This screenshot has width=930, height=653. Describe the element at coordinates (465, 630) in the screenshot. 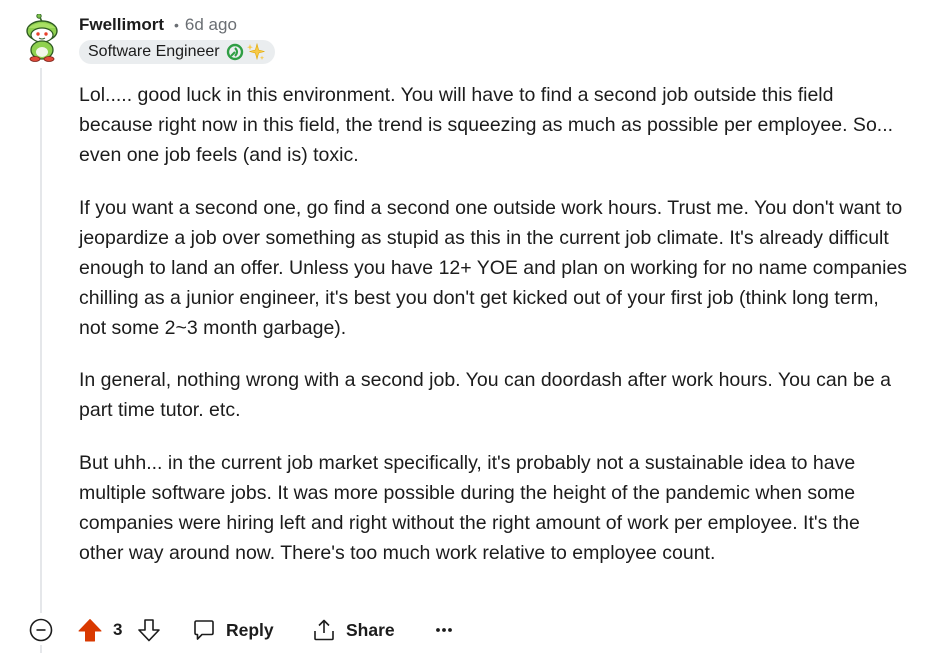

I see `comment-action-bar: 3 Reply Share` at that location.